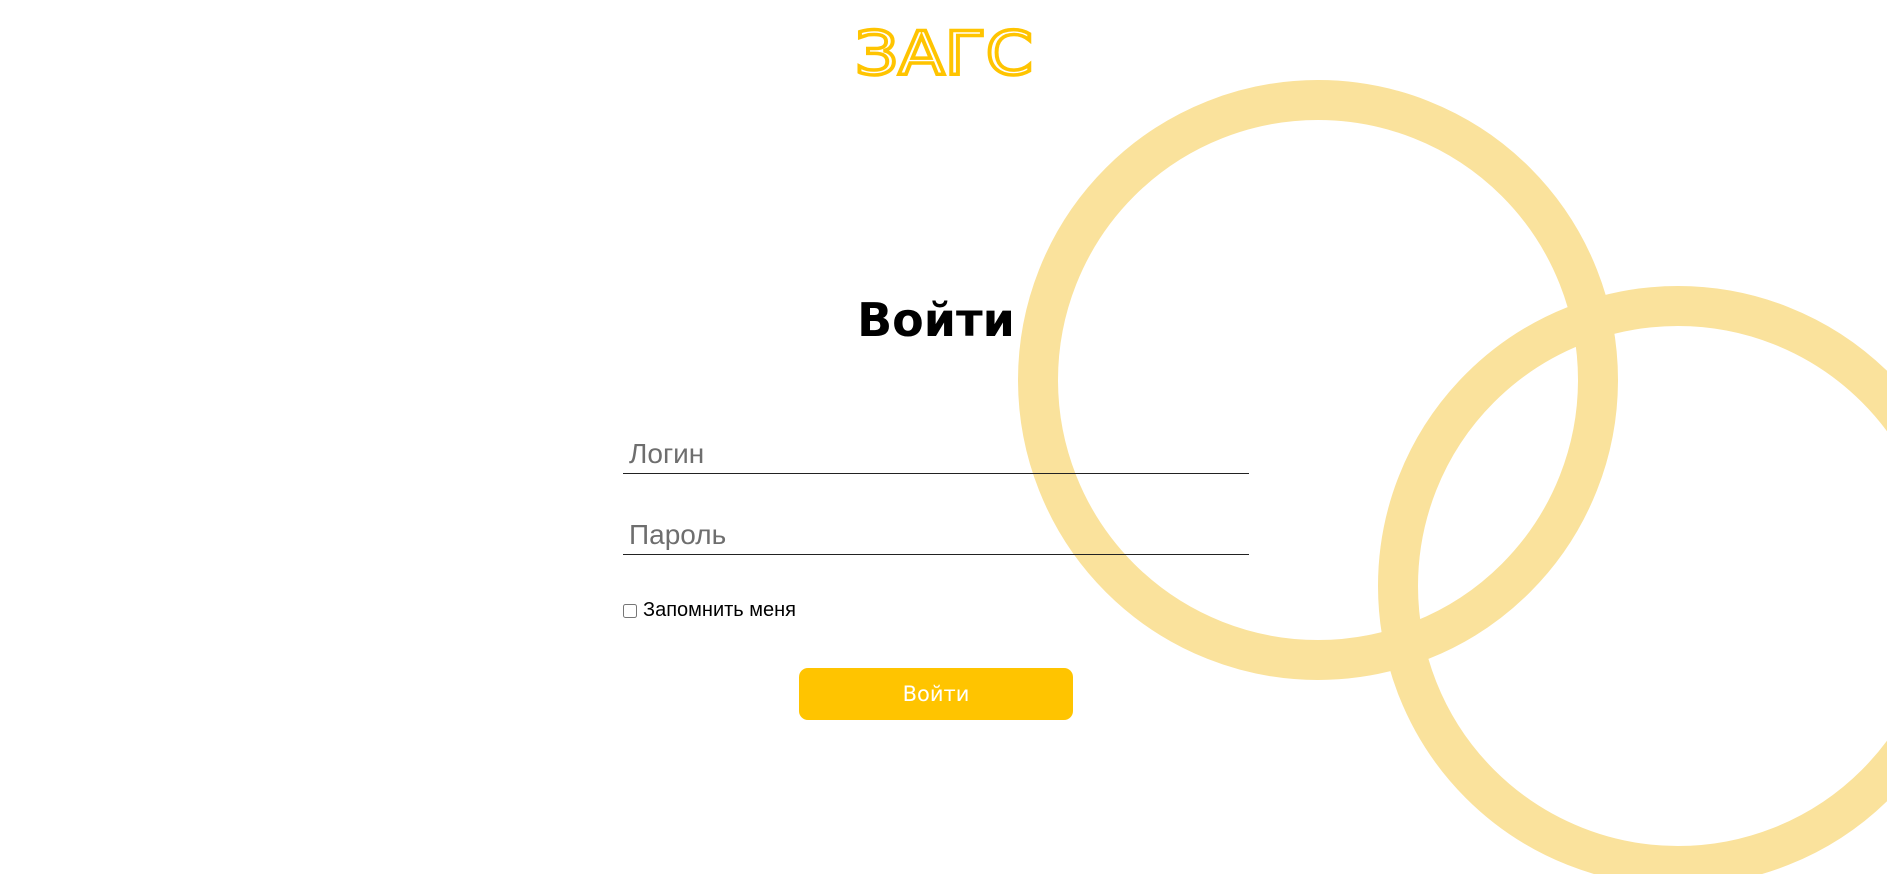  I want to click on remember-me-checkbox, so click(630, 610).